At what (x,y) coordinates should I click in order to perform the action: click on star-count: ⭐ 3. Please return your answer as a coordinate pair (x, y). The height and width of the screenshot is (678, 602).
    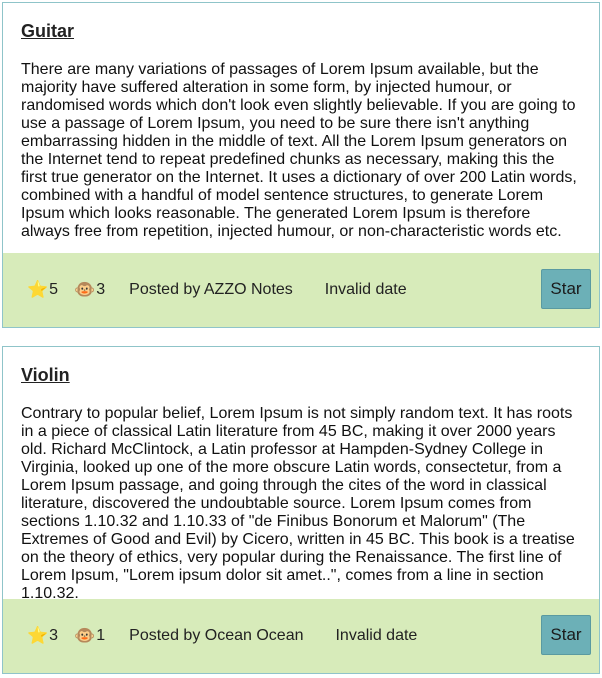
    Looking at the image, I should click on (42, 636).